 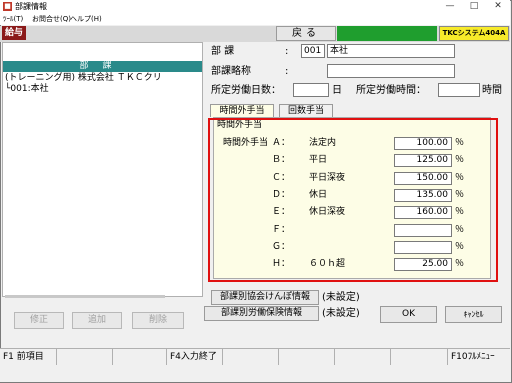 What do you see at coordinates (255, 6) in the screenshot?
I see `title-bar` at bounding box center [255, 6].